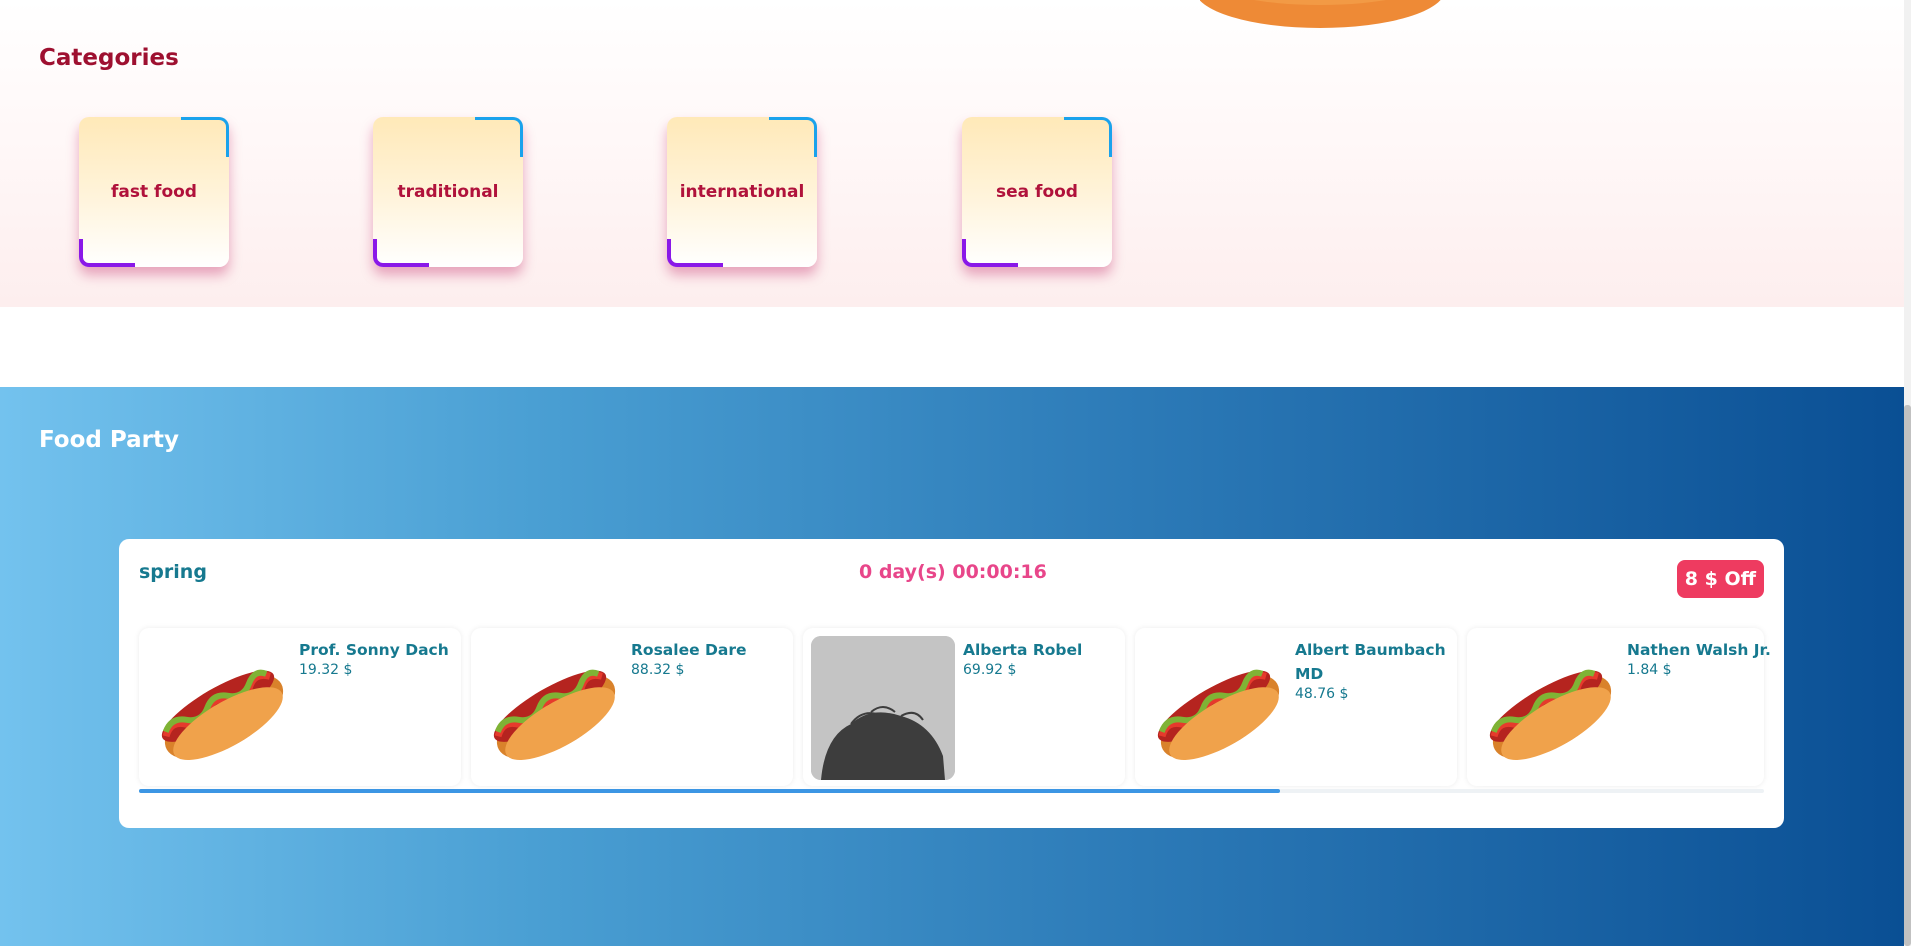  Describe the element at coordinates (300, 707) in the screenshot. I see `food-item: Prof. Sonny Dach 19.32 $` at that location.